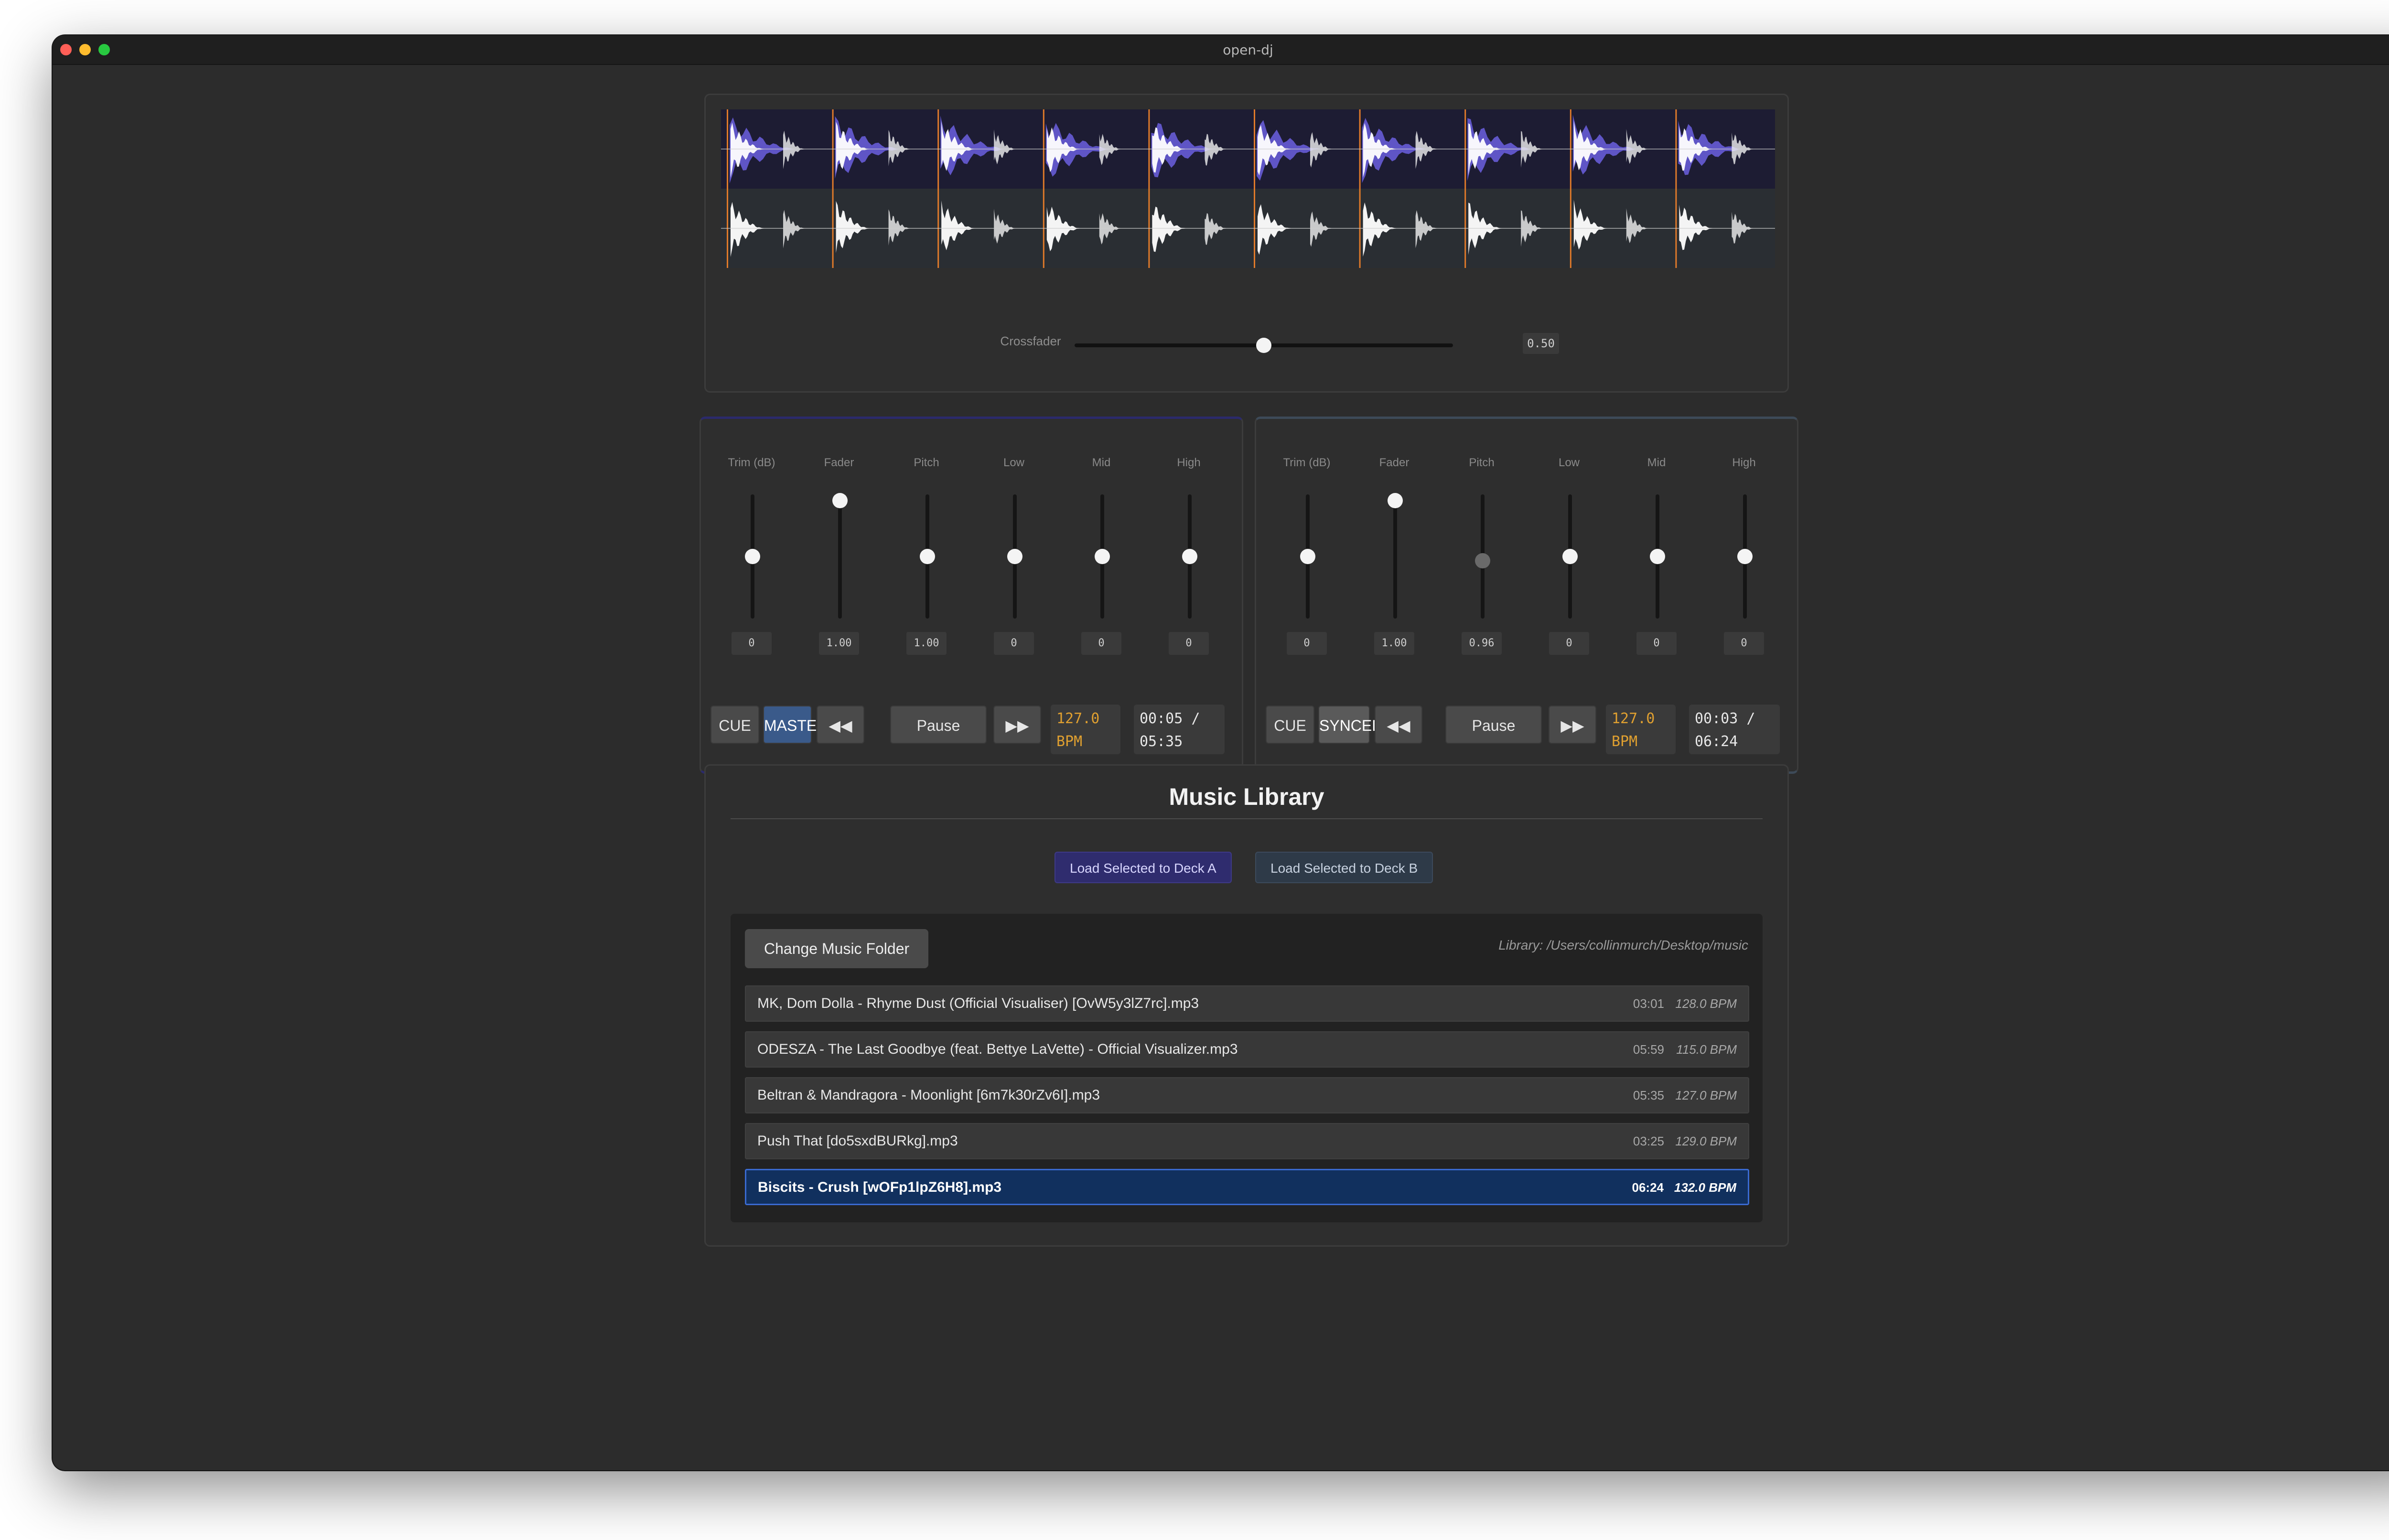  Describe the element at coordinates (1221, 50) in the screenshot. I see `title-bar: open-dj` at that location.